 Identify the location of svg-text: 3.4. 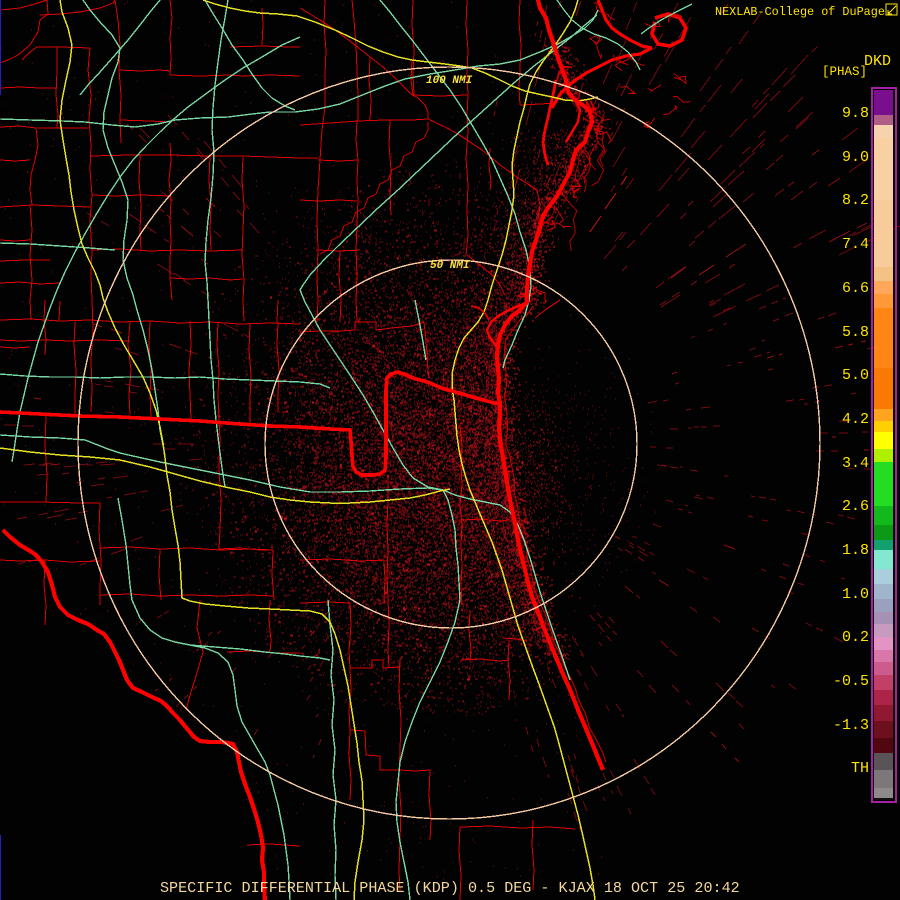
(855, 463).